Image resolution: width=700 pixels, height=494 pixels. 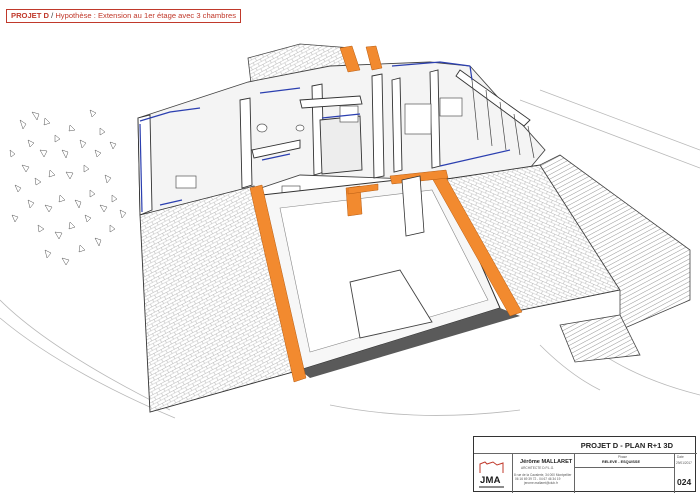 I want to click on sheet-number: 024, so click(x=684, y=482).